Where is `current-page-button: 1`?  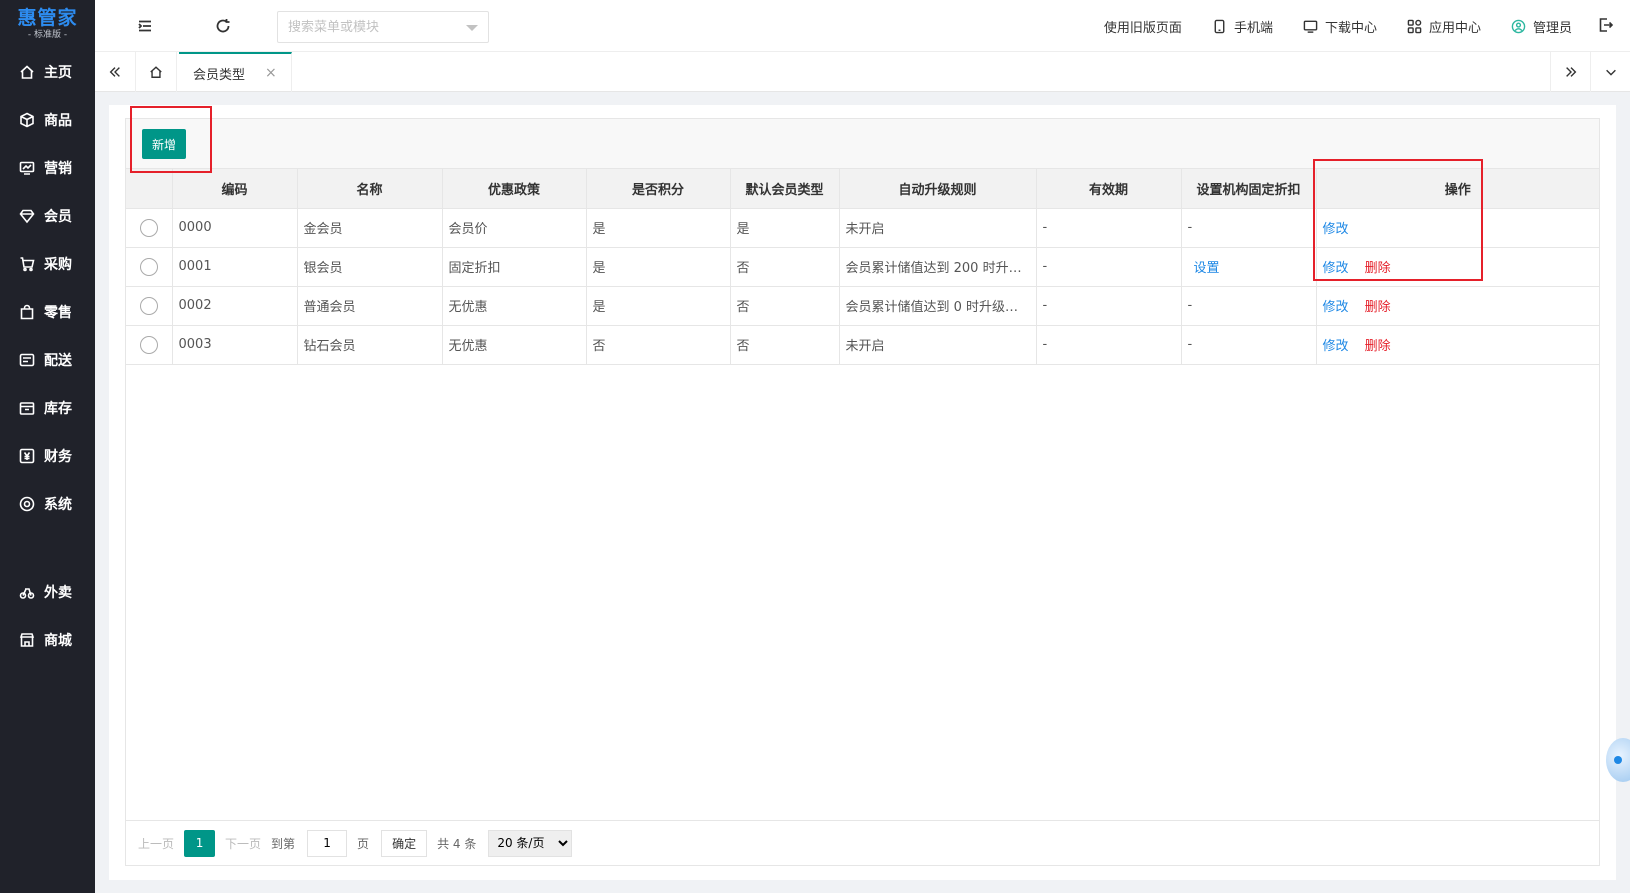 current-page-button: 1 is located at coordinates (200, 843).